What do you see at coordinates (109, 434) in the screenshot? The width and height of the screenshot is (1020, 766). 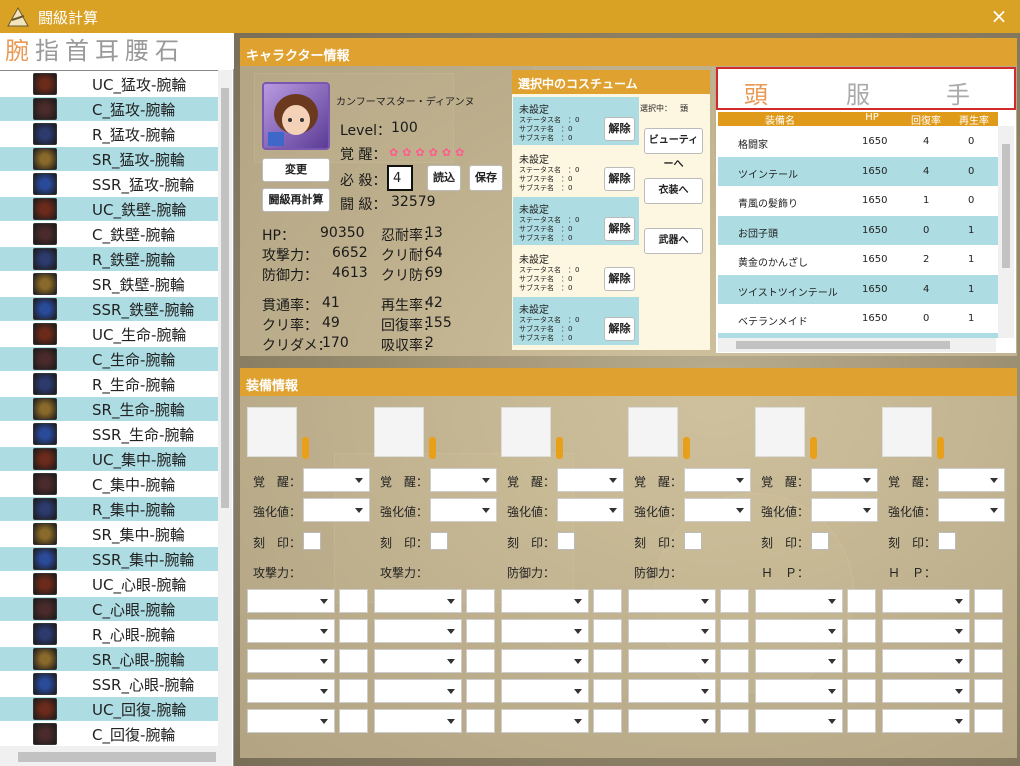 I see `list-item: SSR_生命-腕輪` at bounding box center [109, 434].